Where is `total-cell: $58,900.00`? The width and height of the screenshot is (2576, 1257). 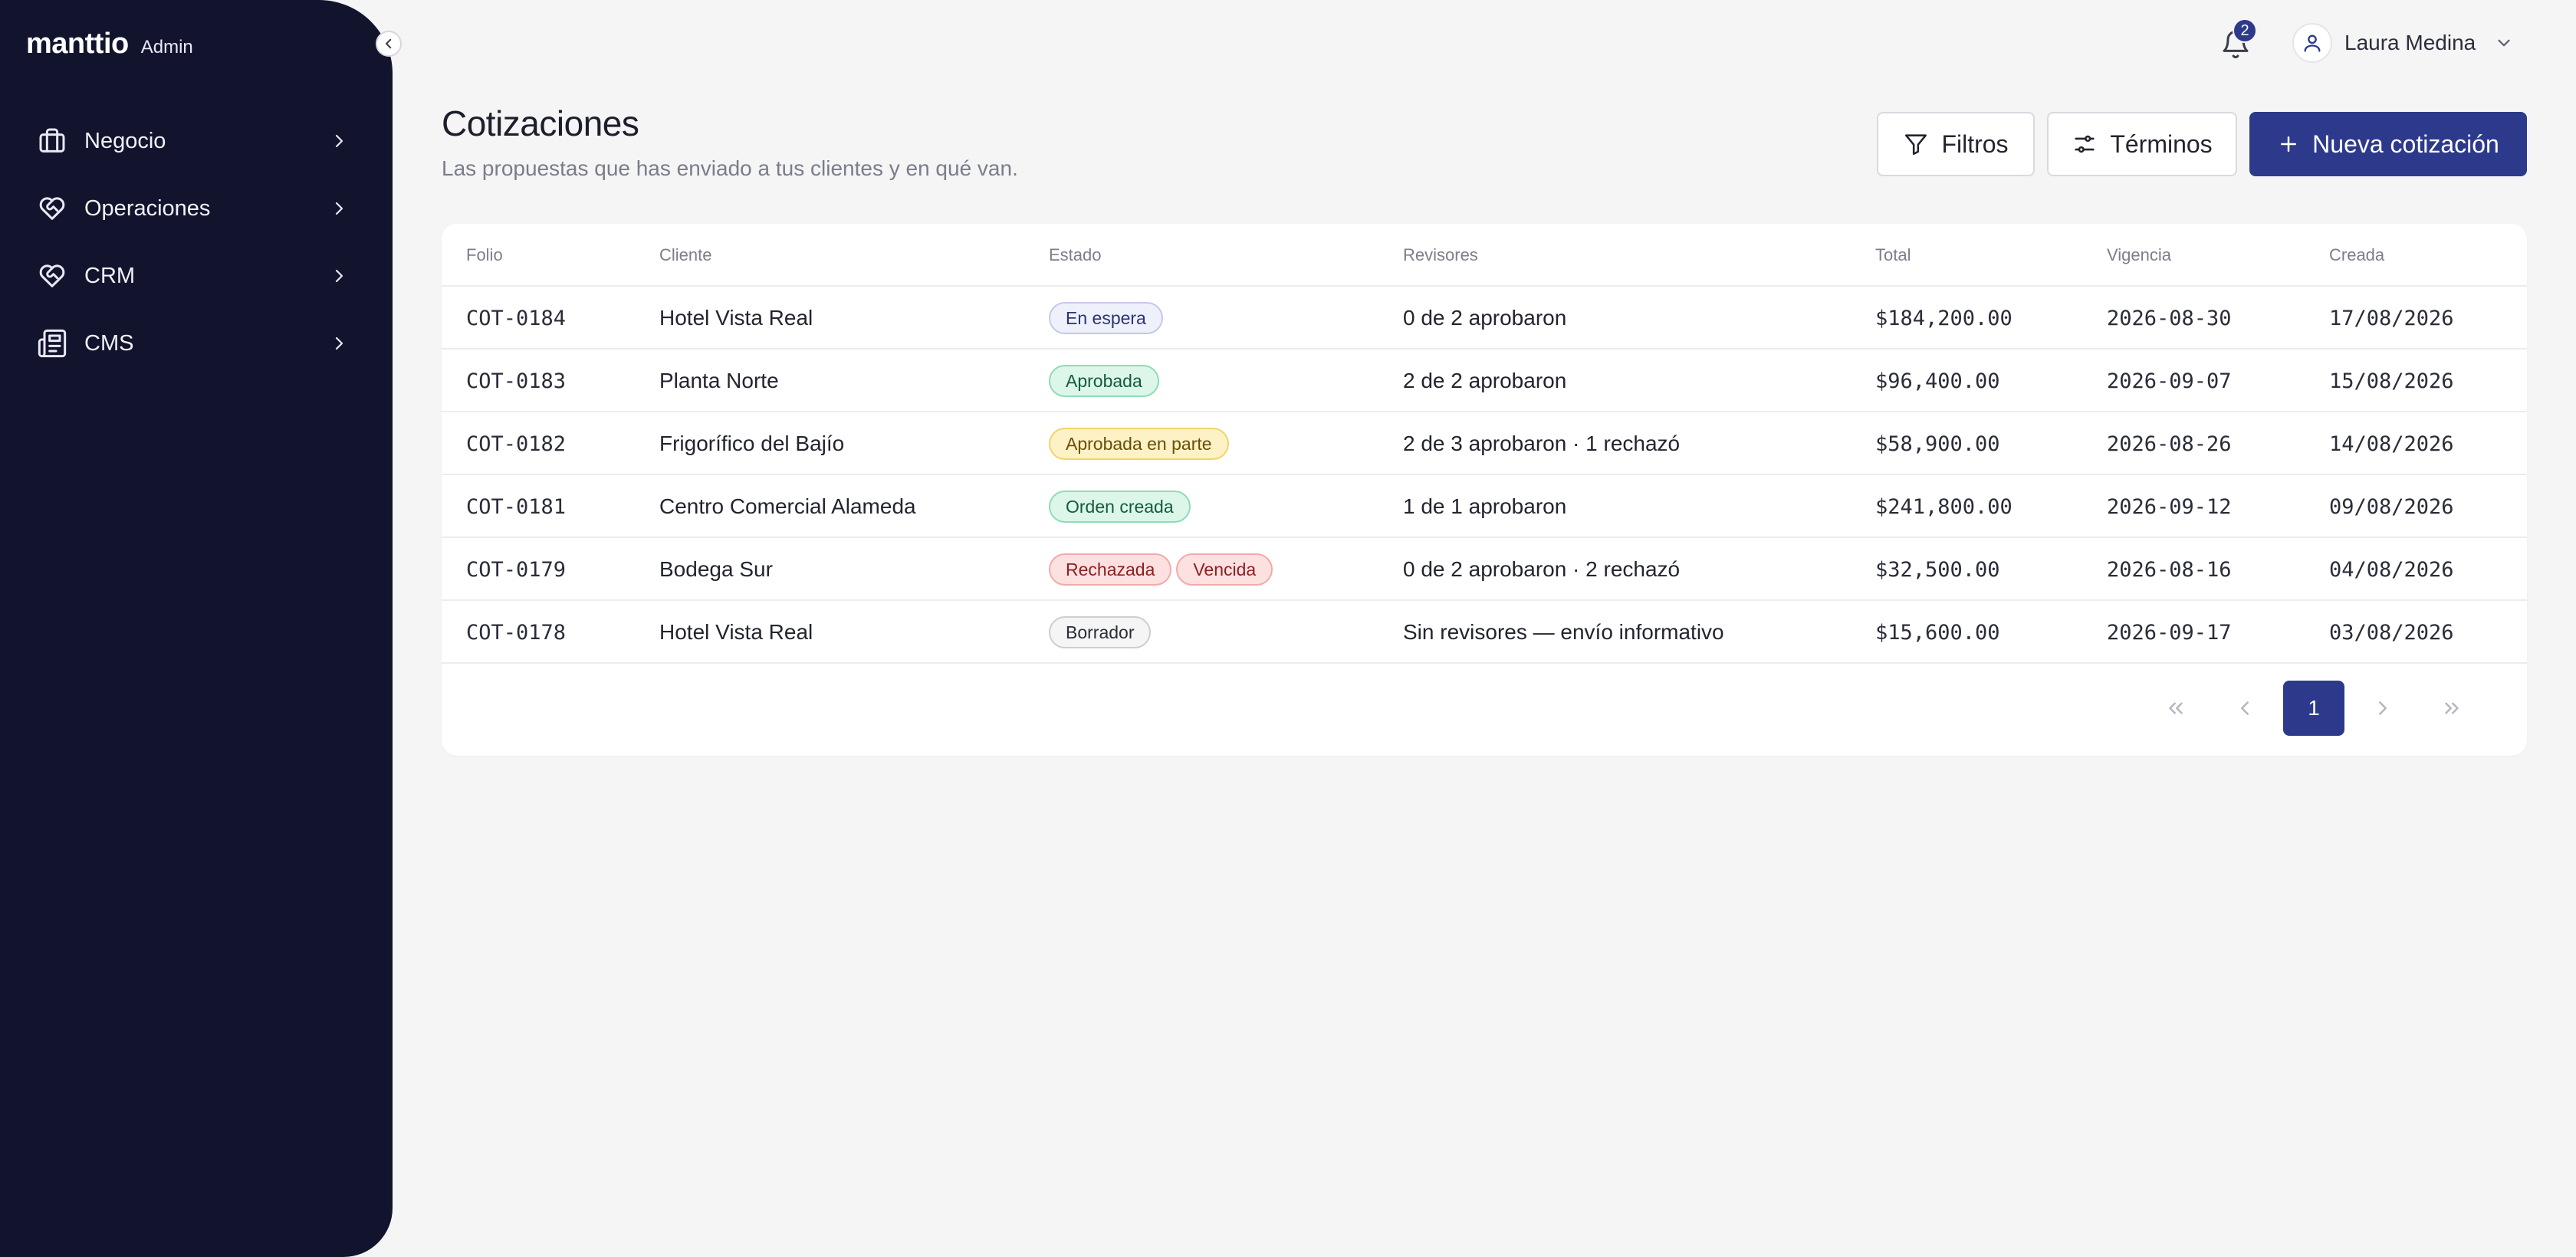
total-cell: $58,900.00 is located at coordinates (1938, 444).